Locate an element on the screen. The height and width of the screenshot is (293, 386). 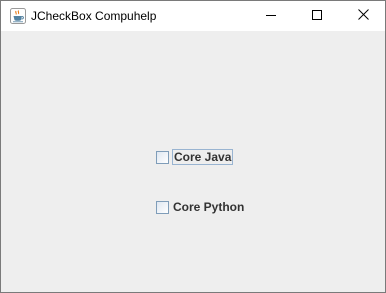
checkbox-core-java: Core Java is located at coordinates (195, 157).